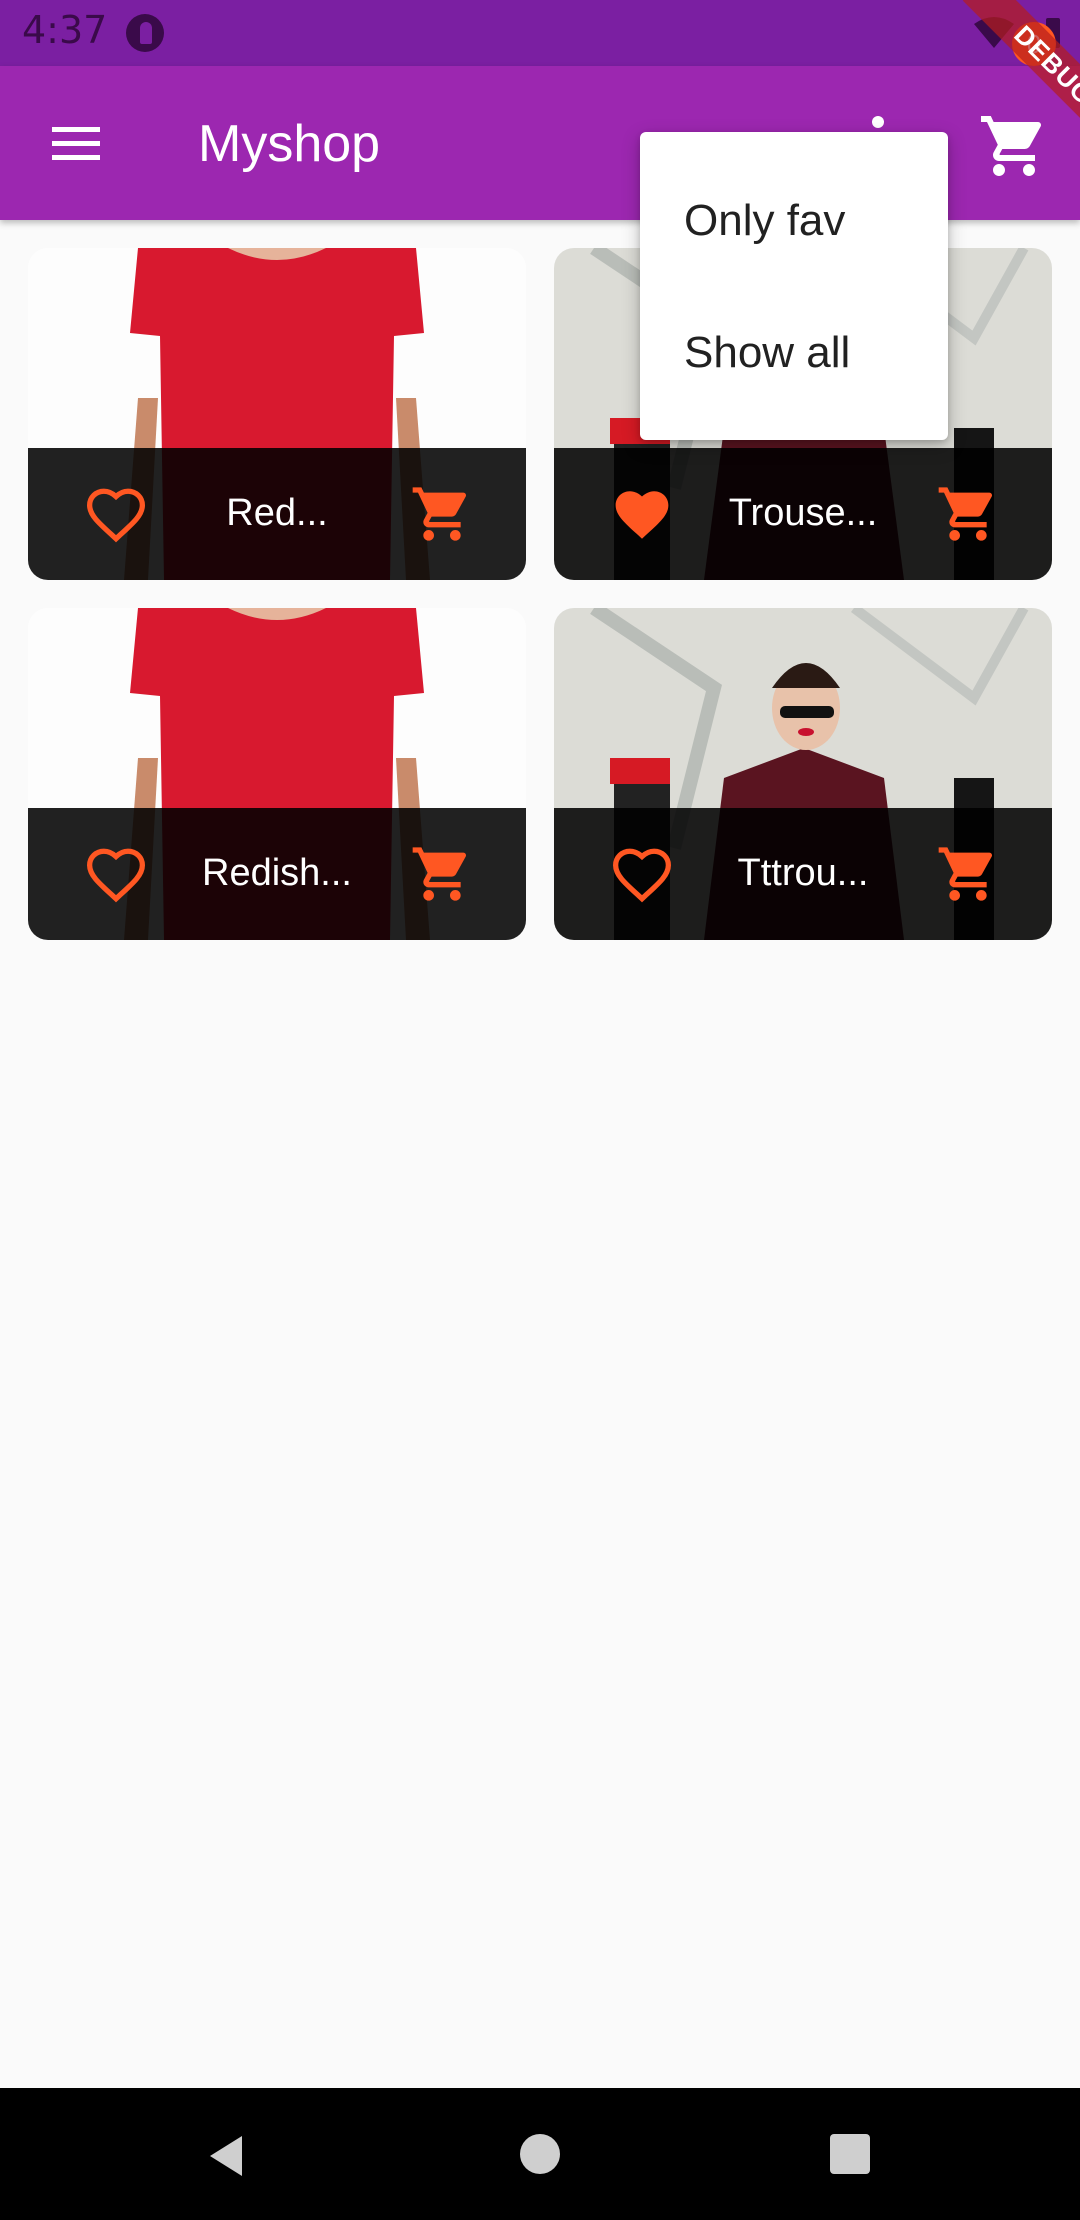  What do you see at coordinates (145, 33) in the screenshot?
I see `notification-app-icon` at bounding box center [145, 33].